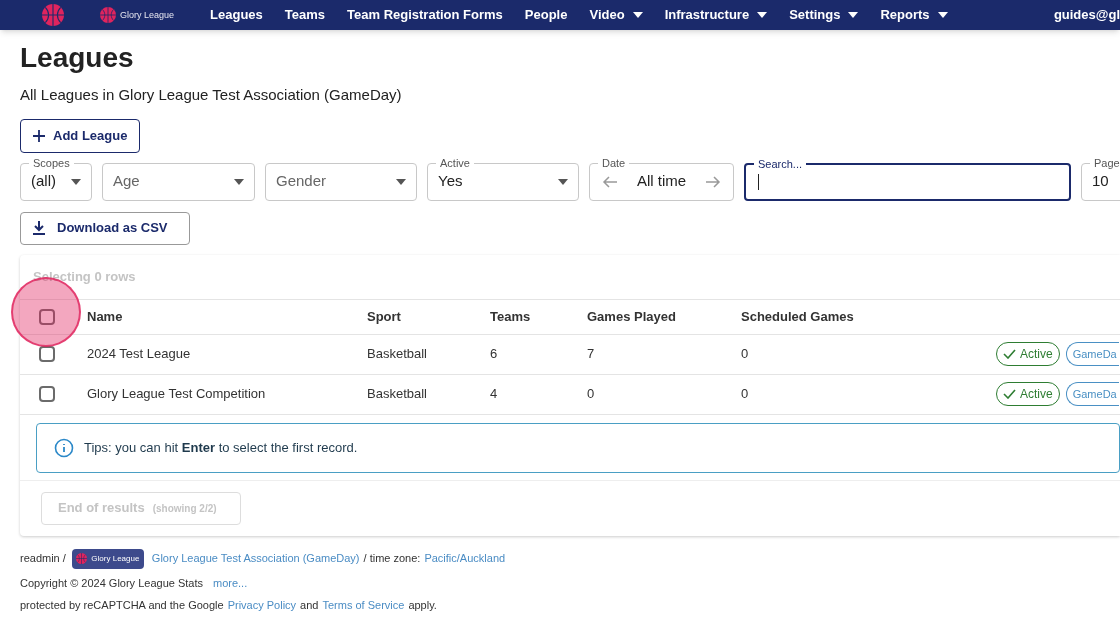 This screenshot has height=626, width=1120. Describe the element at coordinates (139, 354) in the screenshot. I see `table-cell-text: 2024 Test League` at that location.